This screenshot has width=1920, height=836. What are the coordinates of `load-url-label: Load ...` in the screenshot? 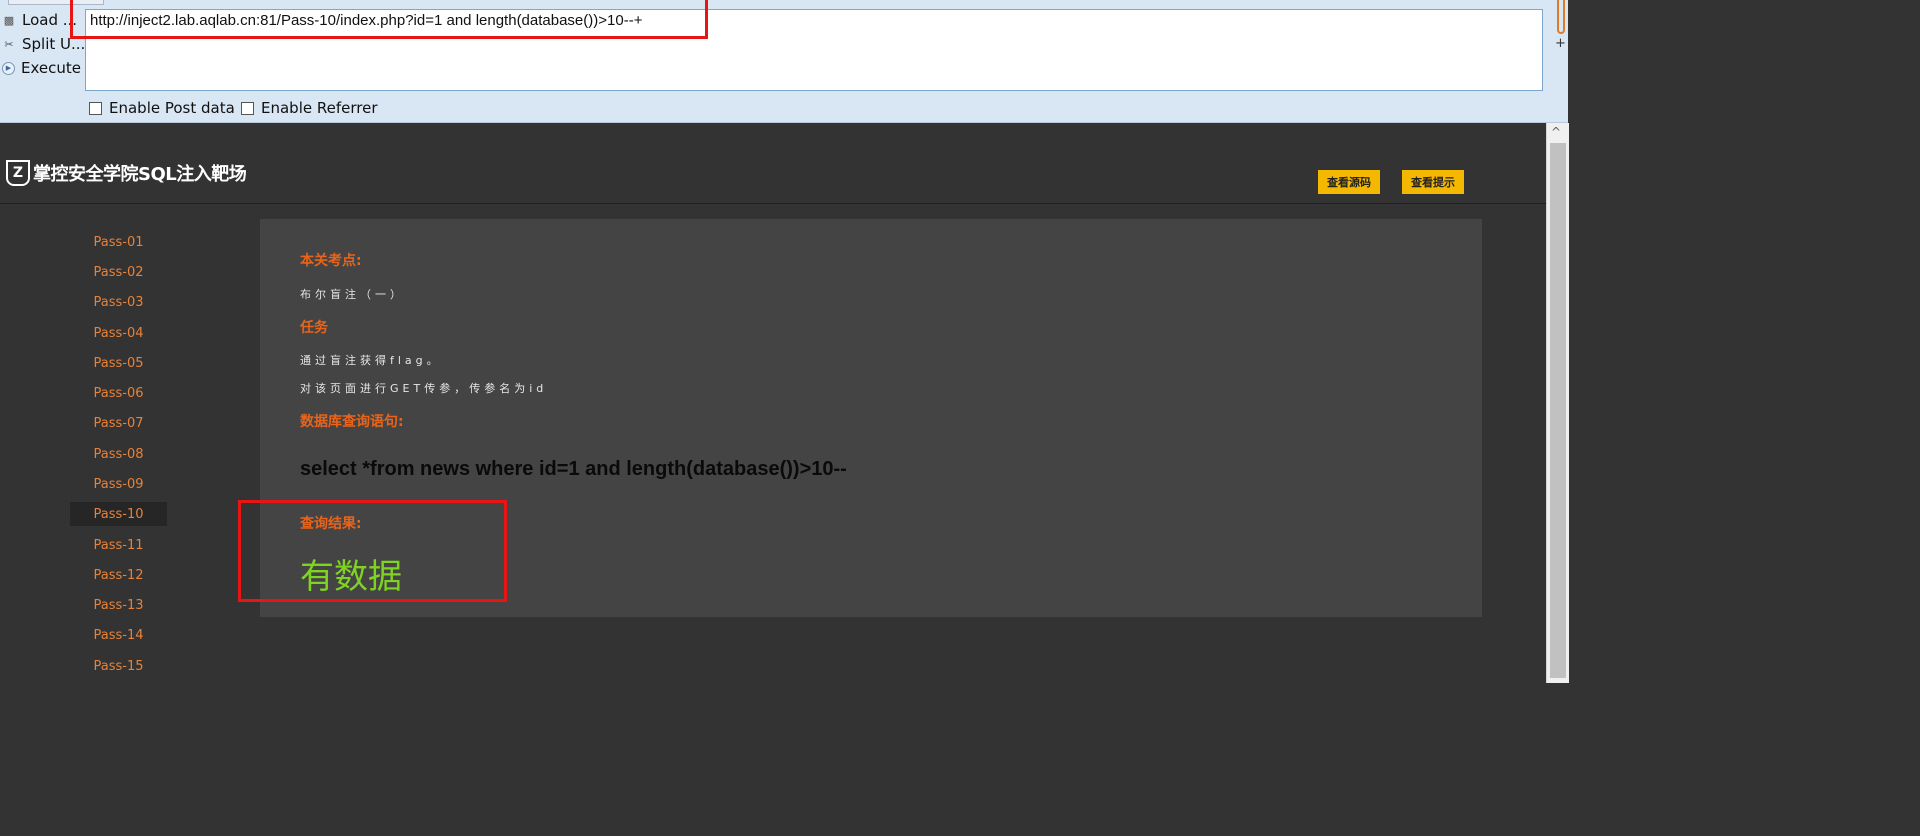 It's located at (50, 20).